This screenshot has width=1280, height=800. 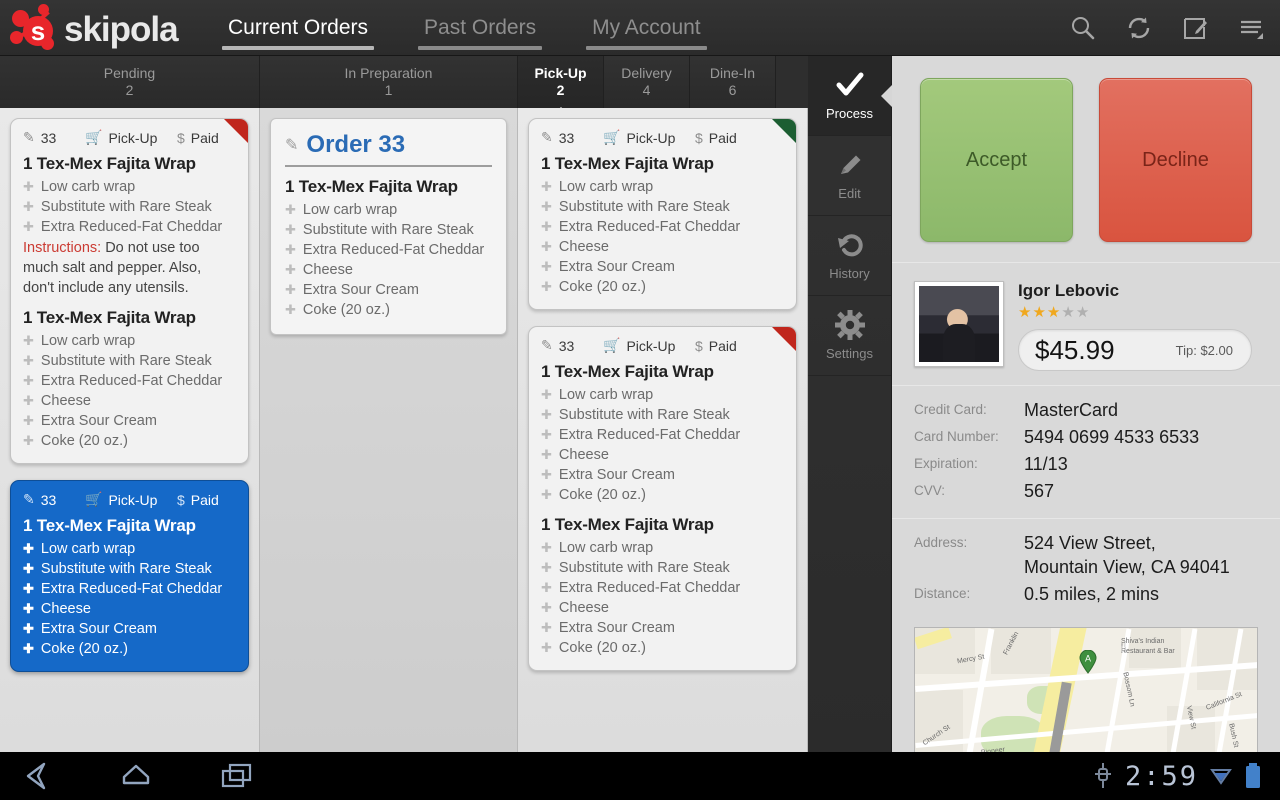 I want to click on usb-icon, so click(x=1102, y=776).